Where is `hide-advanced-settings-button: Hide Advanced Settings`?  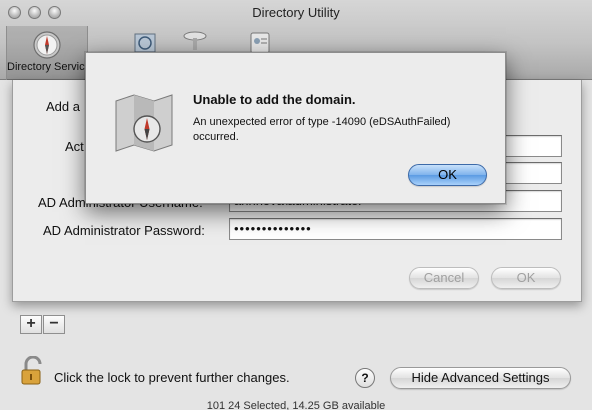 hide-advanced-settings-button: Hide Advanced Settings is located at coordinates (480, 378).